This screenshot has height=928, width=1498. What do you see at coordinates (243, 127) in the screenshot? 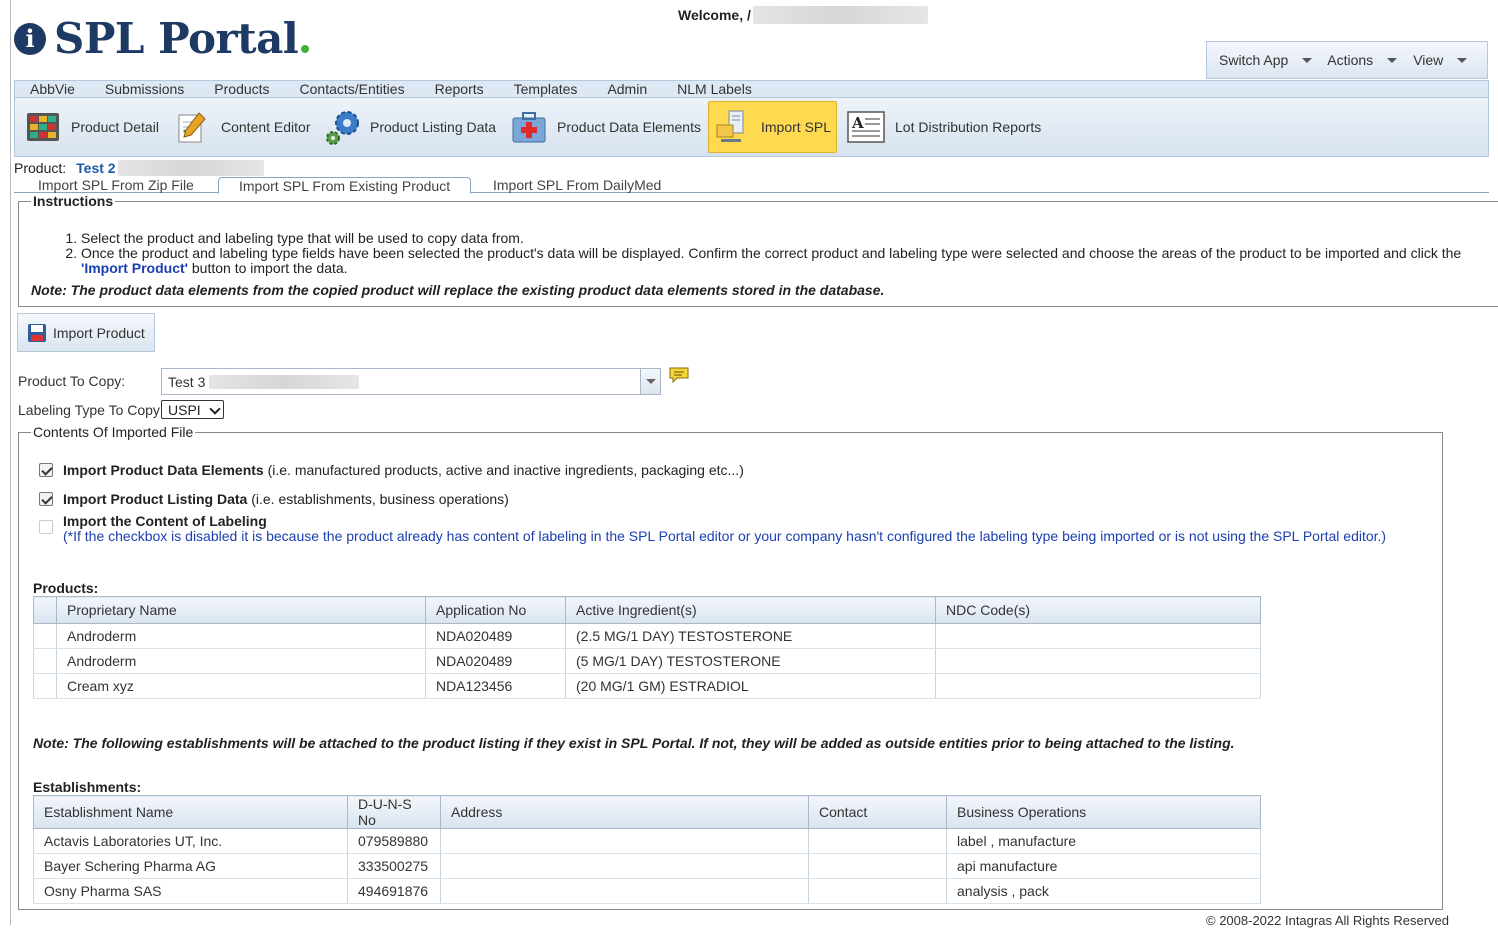
I see `toolbar-content-editor: Content Editor` at bounding box center [243, 127].